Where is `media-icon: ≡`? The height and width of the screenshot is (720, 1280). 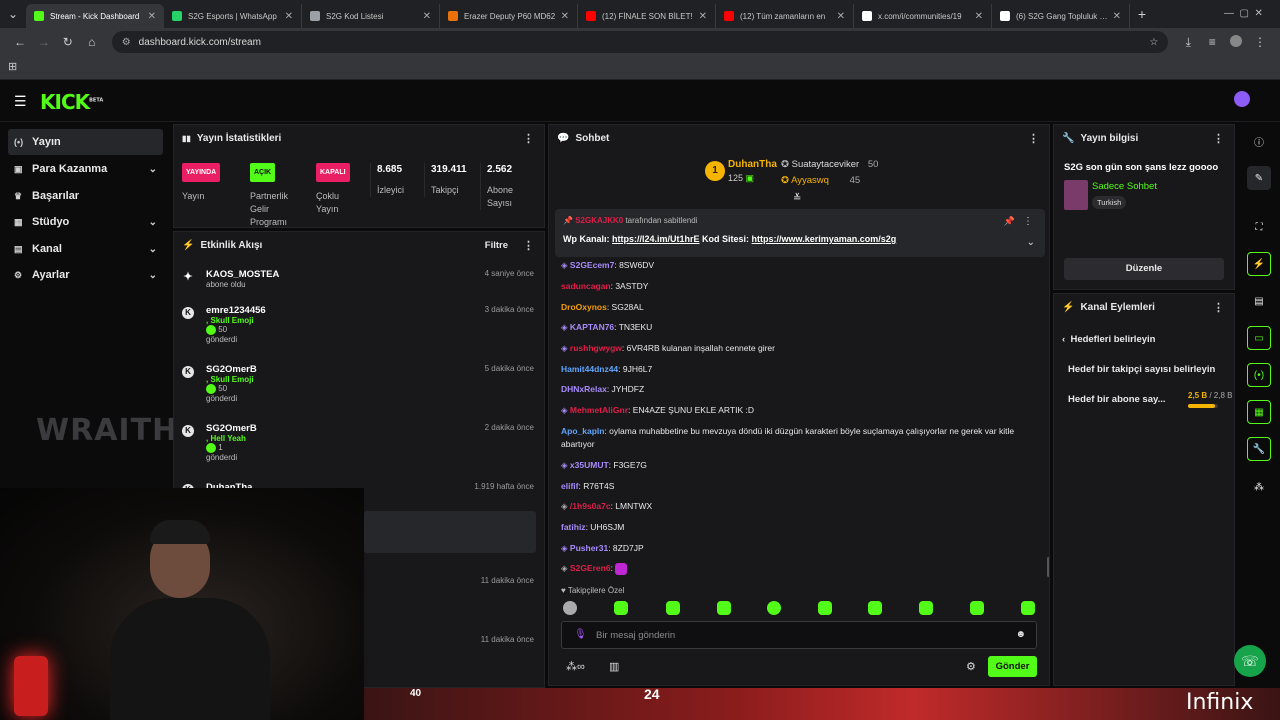
media-icon: ≡ is located at coordinates (1212, 42).